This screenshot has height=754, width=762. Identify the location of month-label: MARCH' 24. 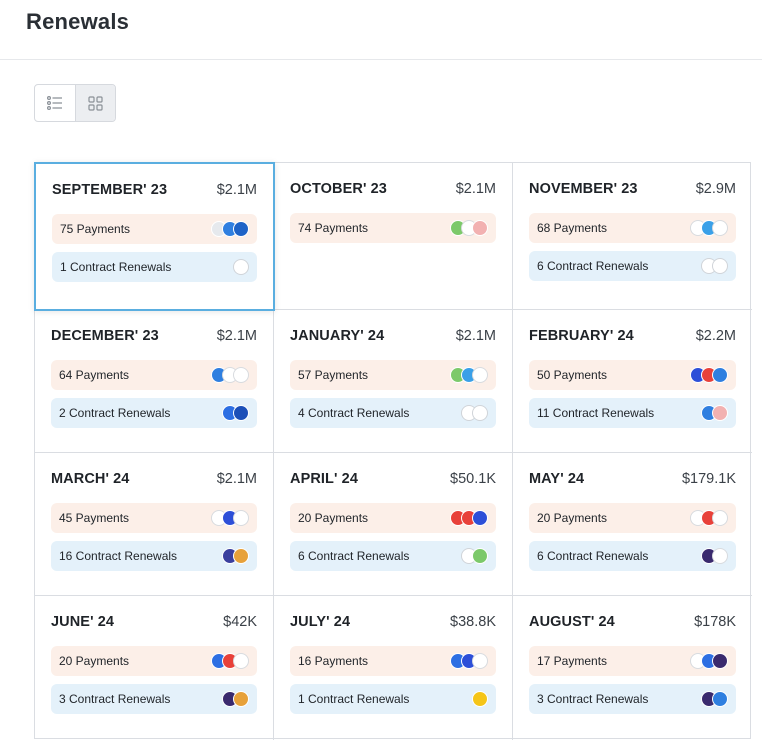
(90, 479).